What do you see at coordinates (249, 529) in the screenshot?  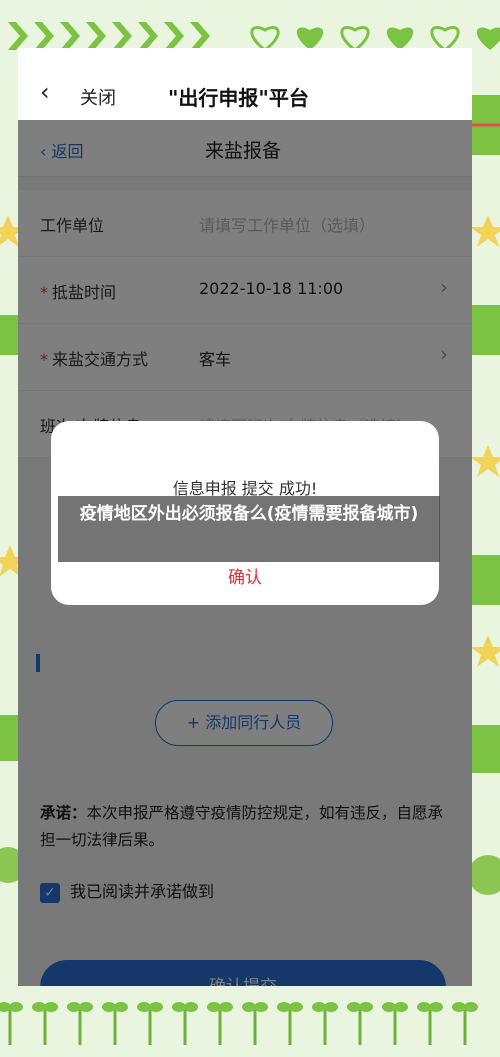 I see `caption-banner: 疫情地区外出必须报备么(疫情需要报备城市)` at bounding box center [249, 529].